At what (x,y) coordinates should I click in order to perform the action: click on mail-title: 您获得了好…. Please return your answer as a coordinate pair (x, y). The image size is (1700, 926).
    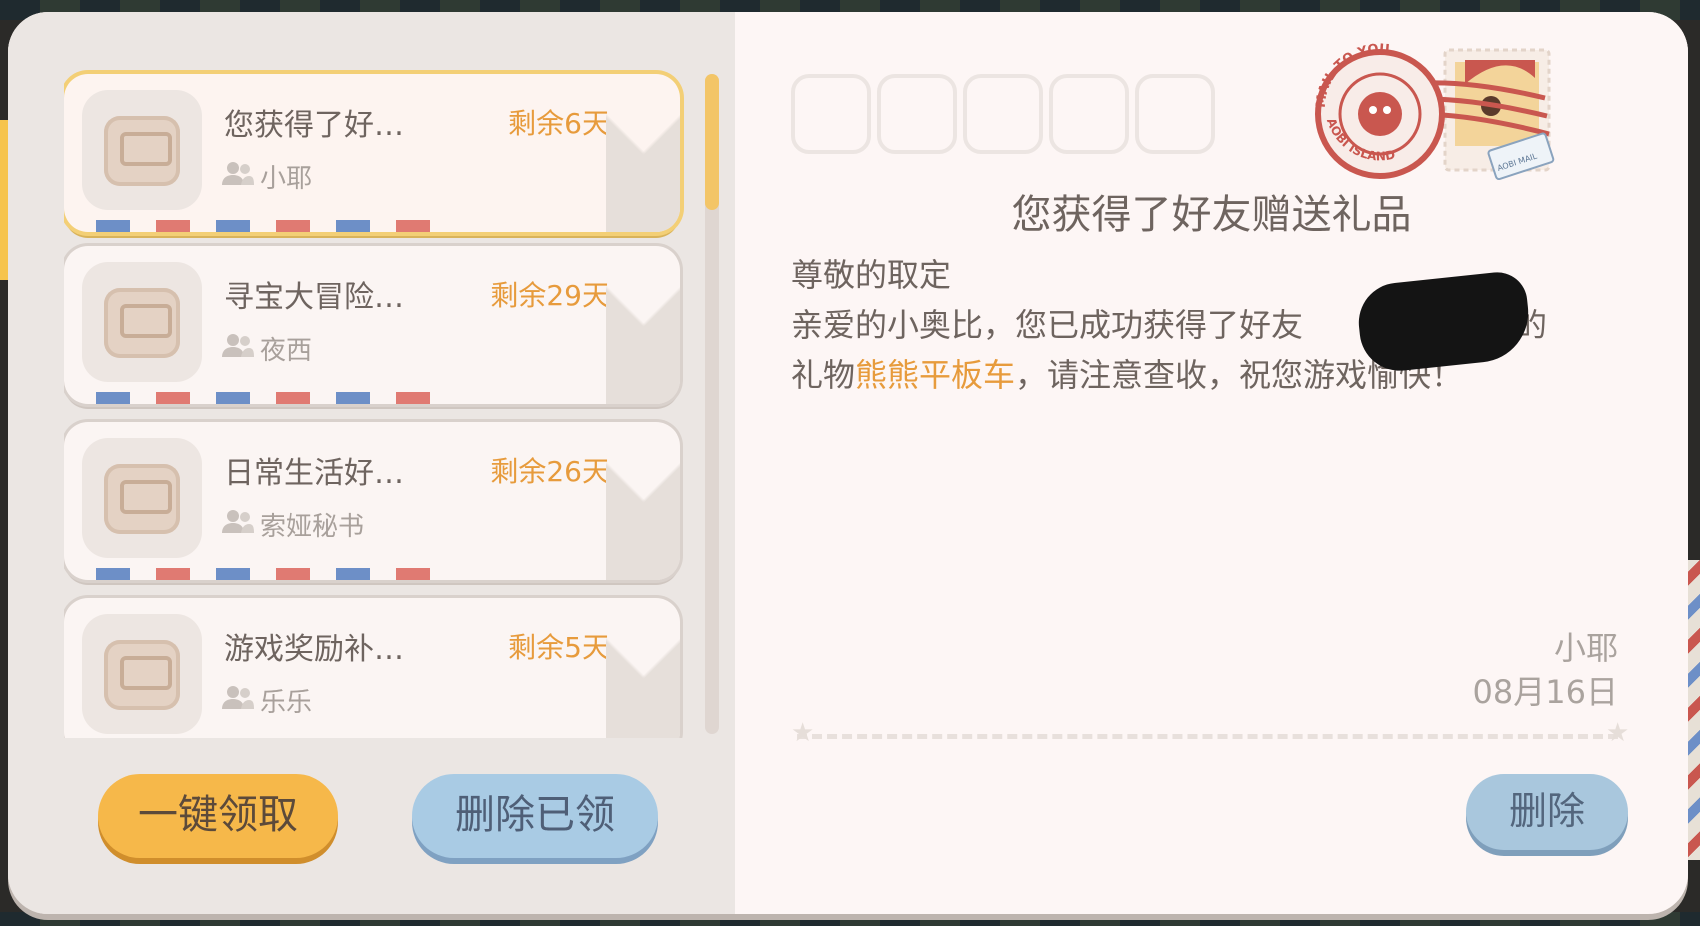
    Looking at the image, I should click on (314, 125).